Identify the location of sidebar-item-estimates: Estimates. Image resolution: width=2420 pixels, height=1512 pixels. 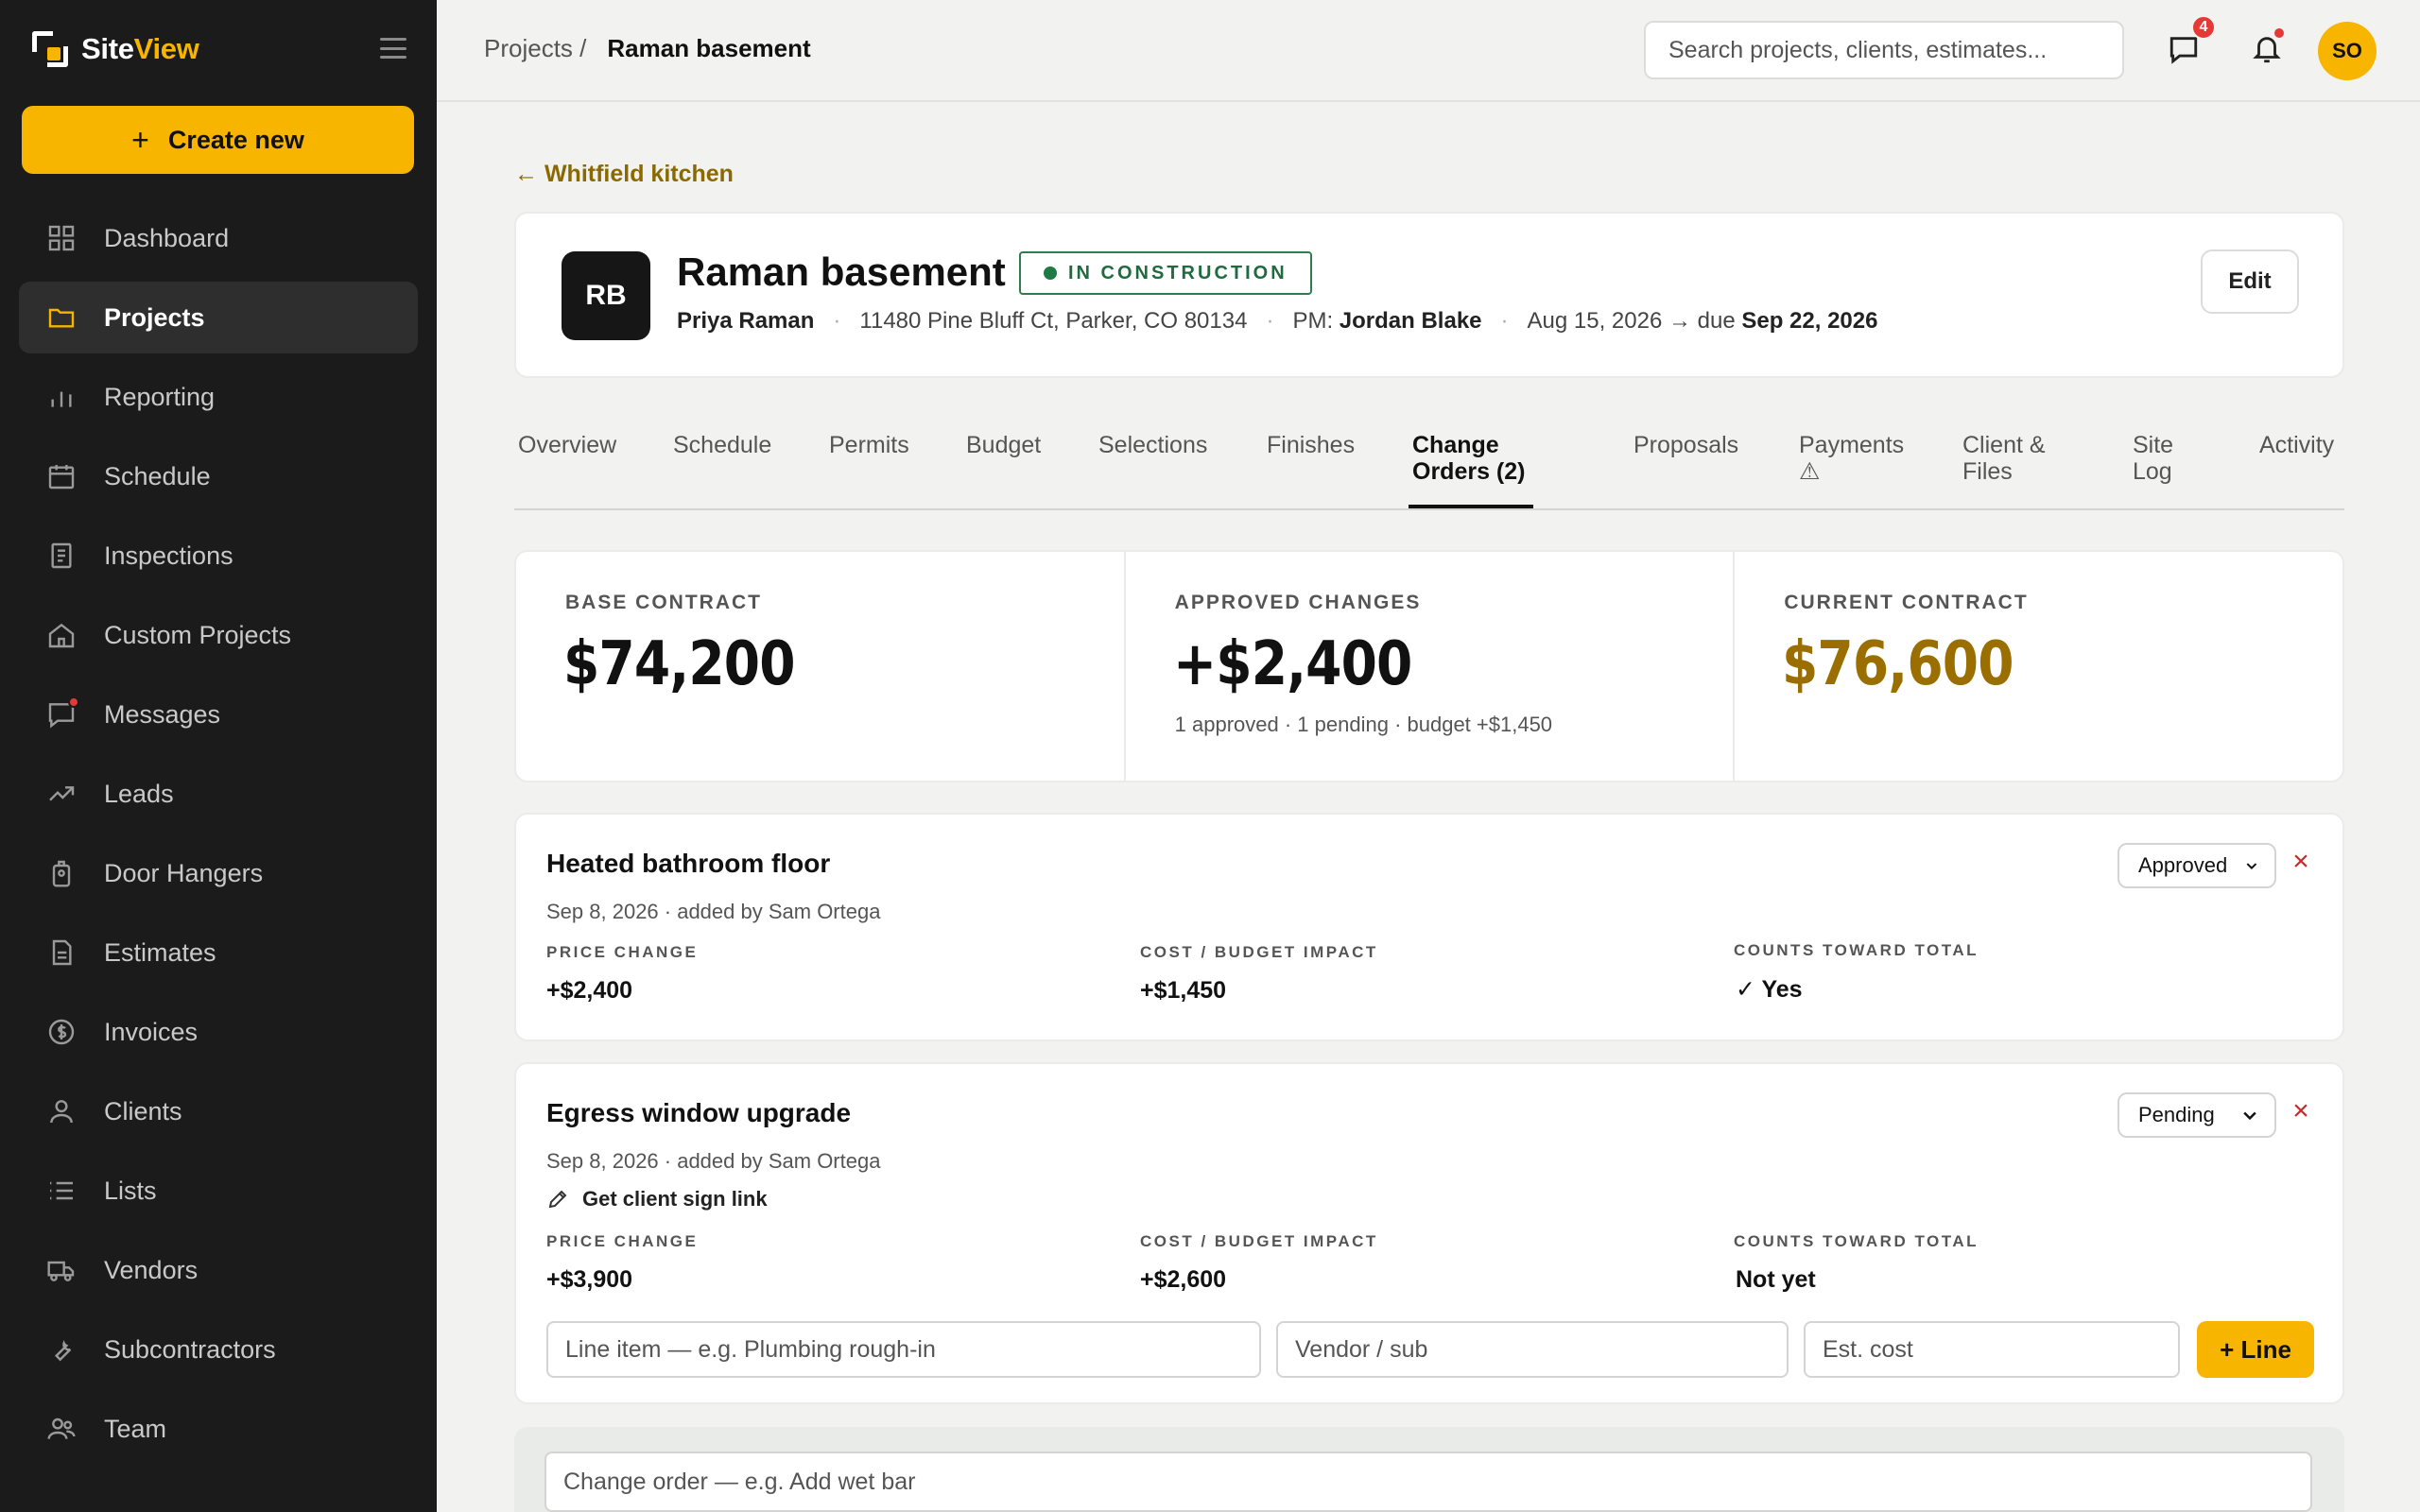
(218, 952).